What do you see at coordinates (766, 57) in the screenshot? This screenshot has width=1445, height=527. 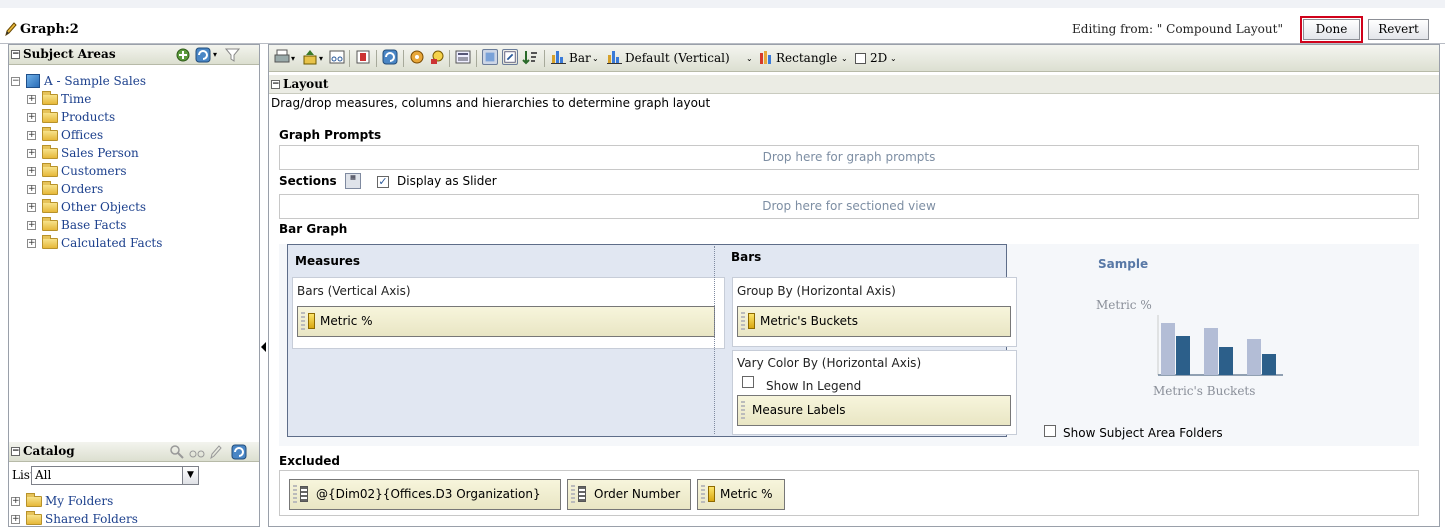 I see `bar-style-icon` at bounding box center [766, 57].